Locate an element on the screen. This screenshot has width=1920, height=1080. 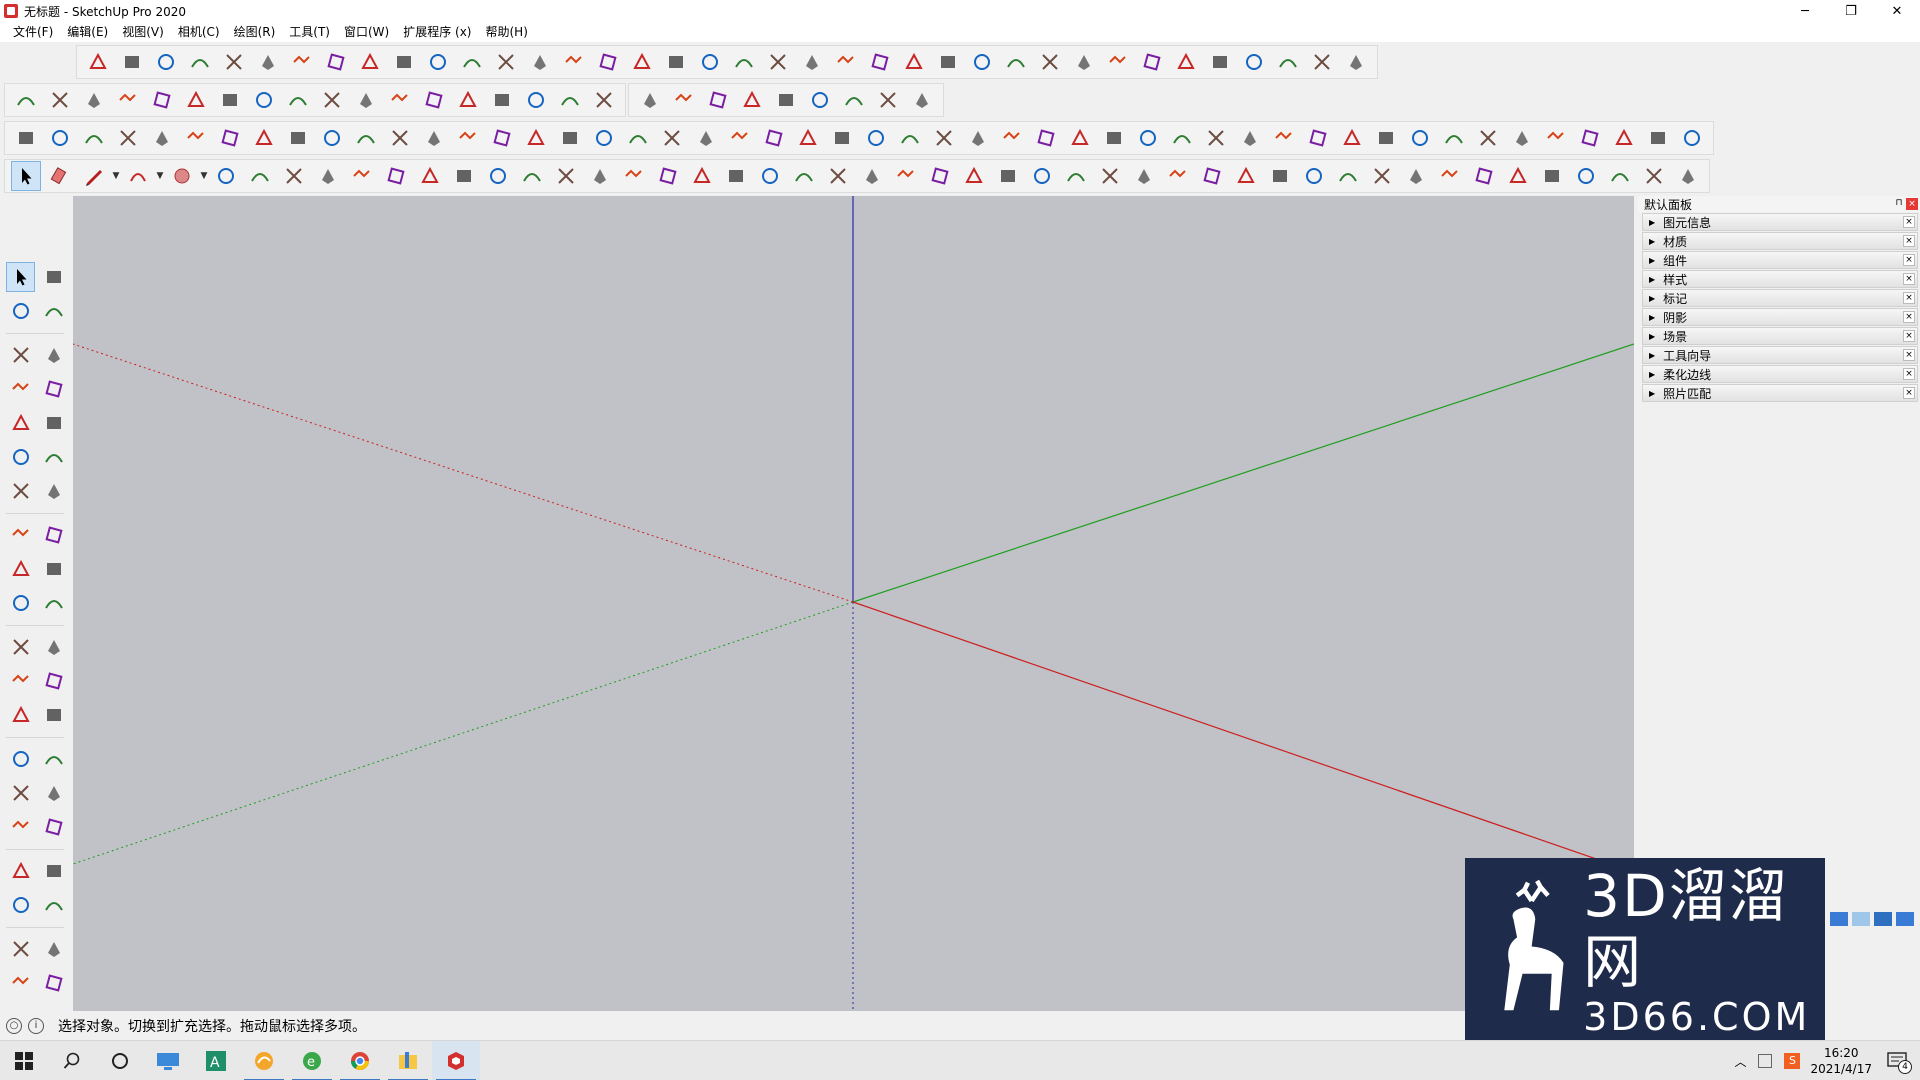
shirt-icon is located at coordinates (1883, 919).